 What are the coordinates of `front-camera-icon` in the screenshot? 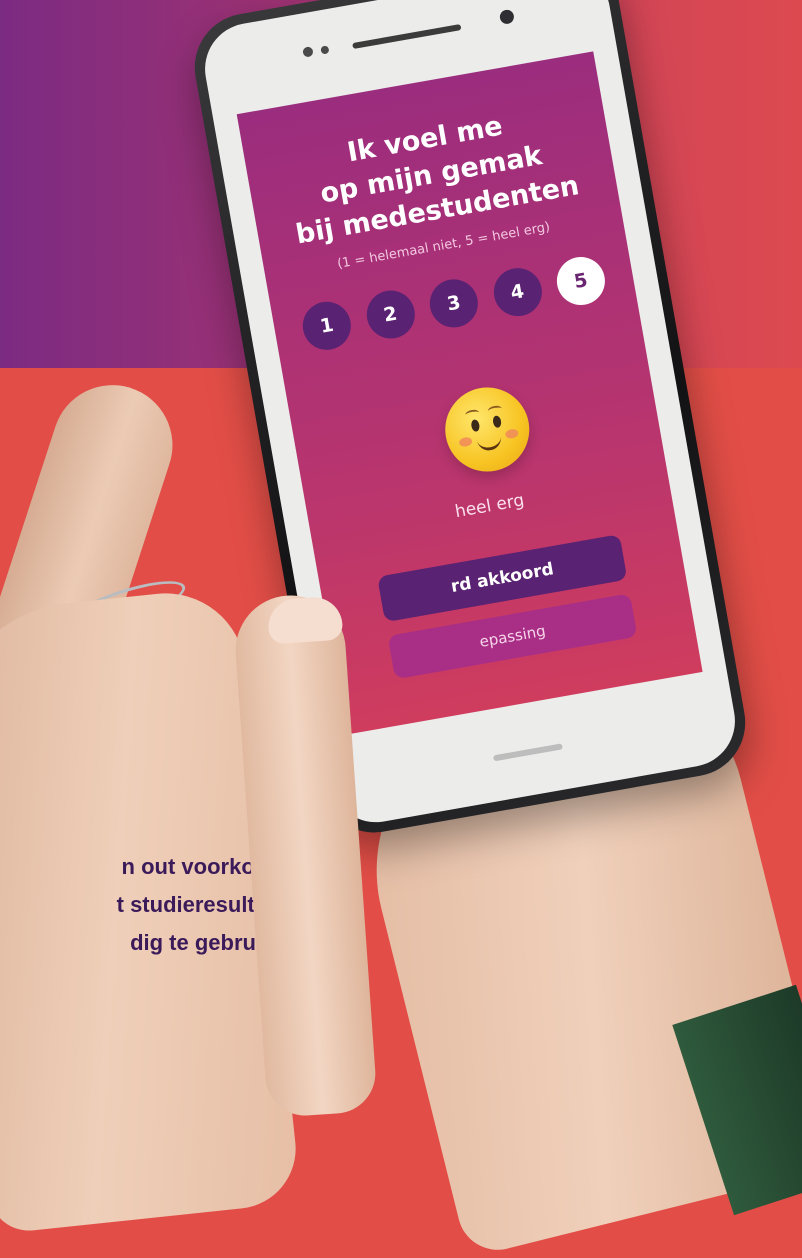 It's located at (507, 16).